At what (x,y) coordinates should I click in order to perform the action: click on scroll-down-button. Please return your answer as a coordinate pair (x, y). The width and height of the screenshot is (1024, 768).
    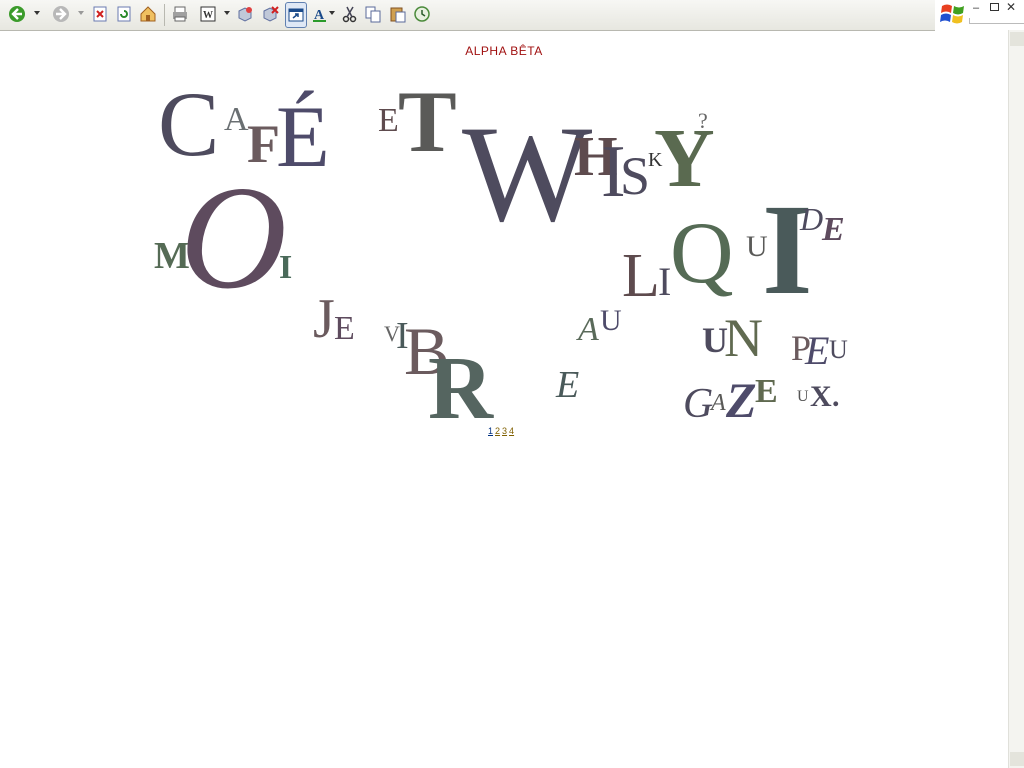
    Looking at the image, I should click on (1017, 759).